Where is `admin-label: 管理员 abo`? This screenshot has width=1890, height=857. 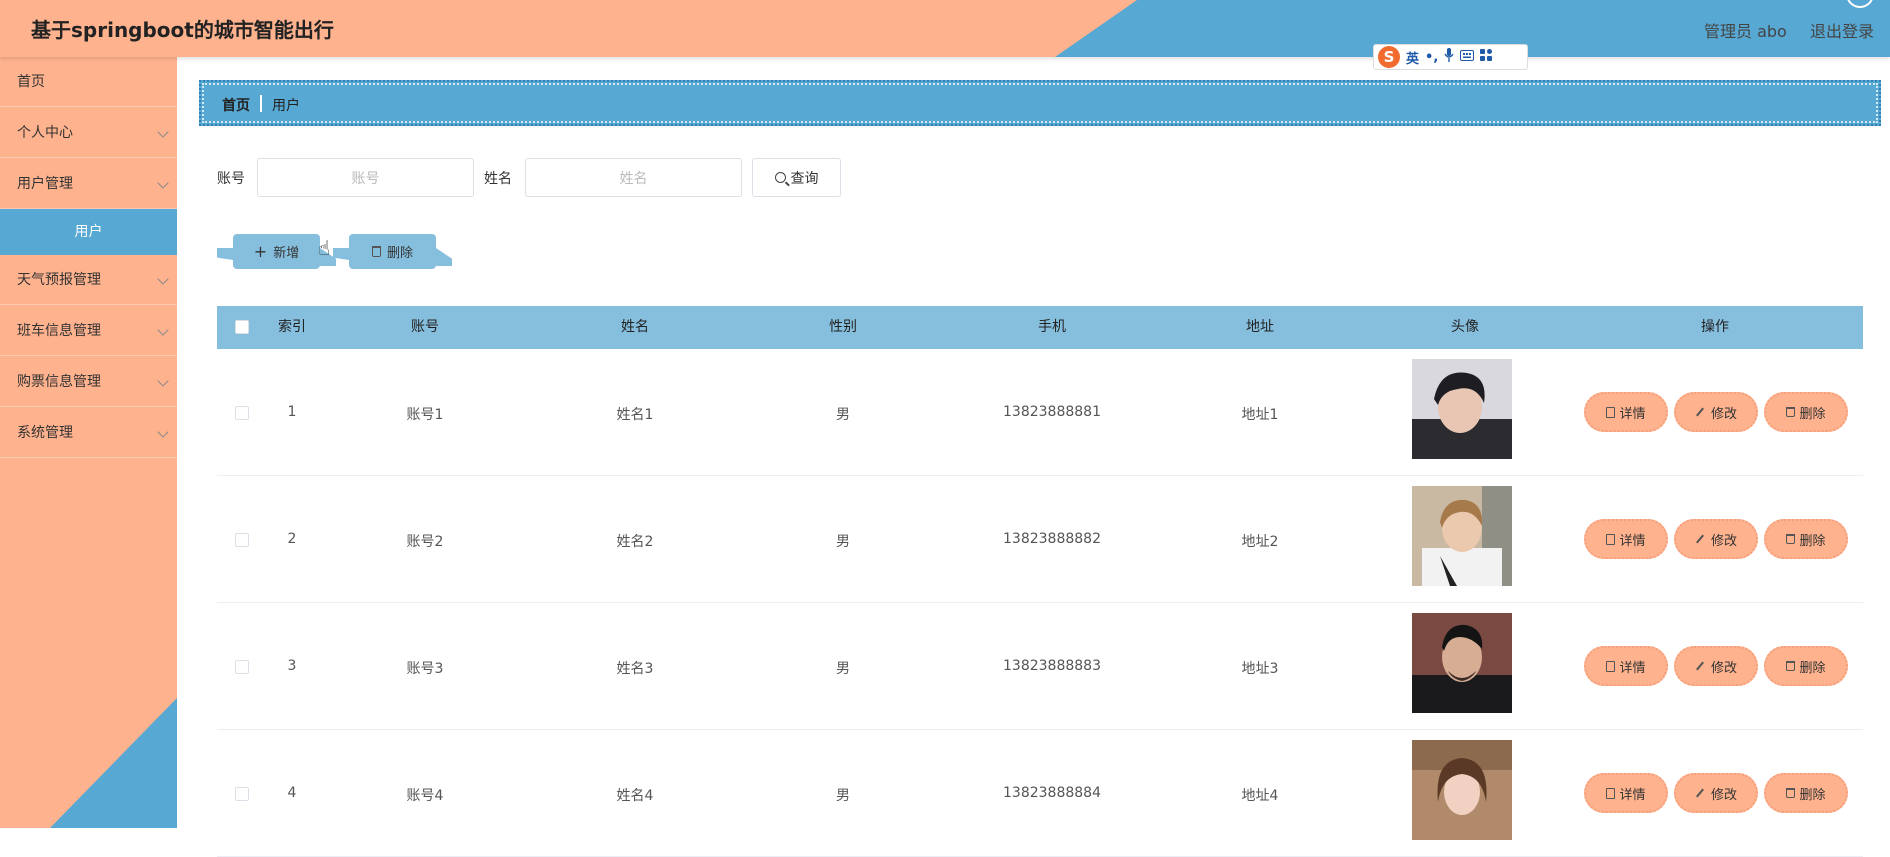 admin-label: 管理员 abo is located at coordinates (1745, 31).